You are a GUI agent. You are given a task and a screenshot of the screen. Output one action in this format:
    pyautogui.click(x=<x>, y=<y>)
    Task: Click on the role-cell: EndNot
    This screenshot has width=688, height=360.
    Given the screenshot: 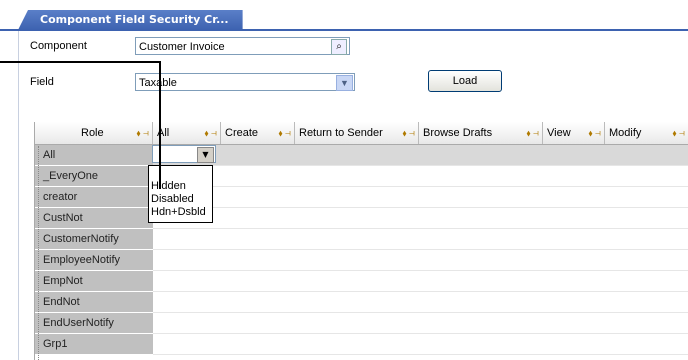 What is the action you would take?
    pyautogui.click(x=94, y=302)
    